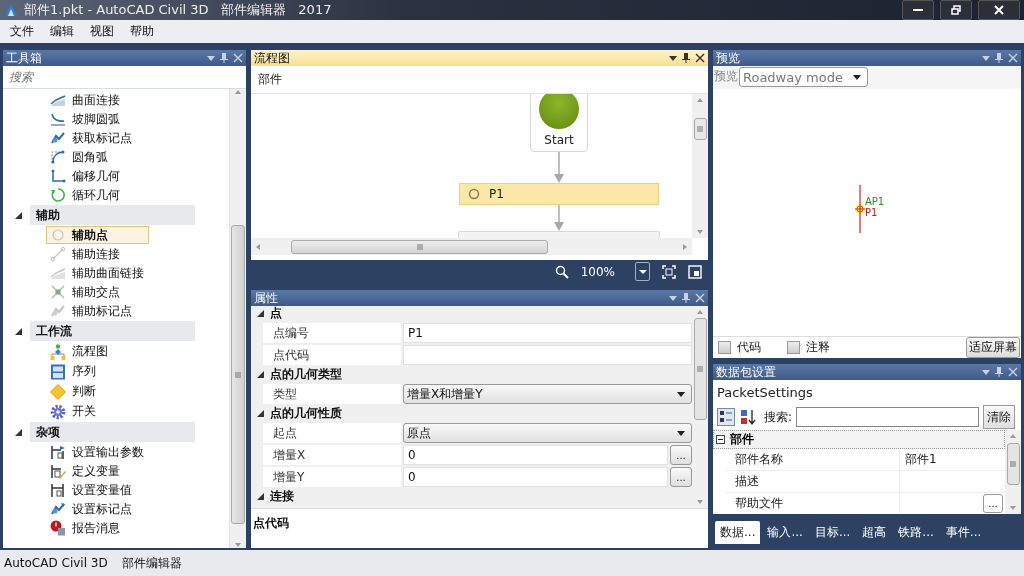 The image size is (1024, 576). I want to click on collapse-icon, so click(720, 439).